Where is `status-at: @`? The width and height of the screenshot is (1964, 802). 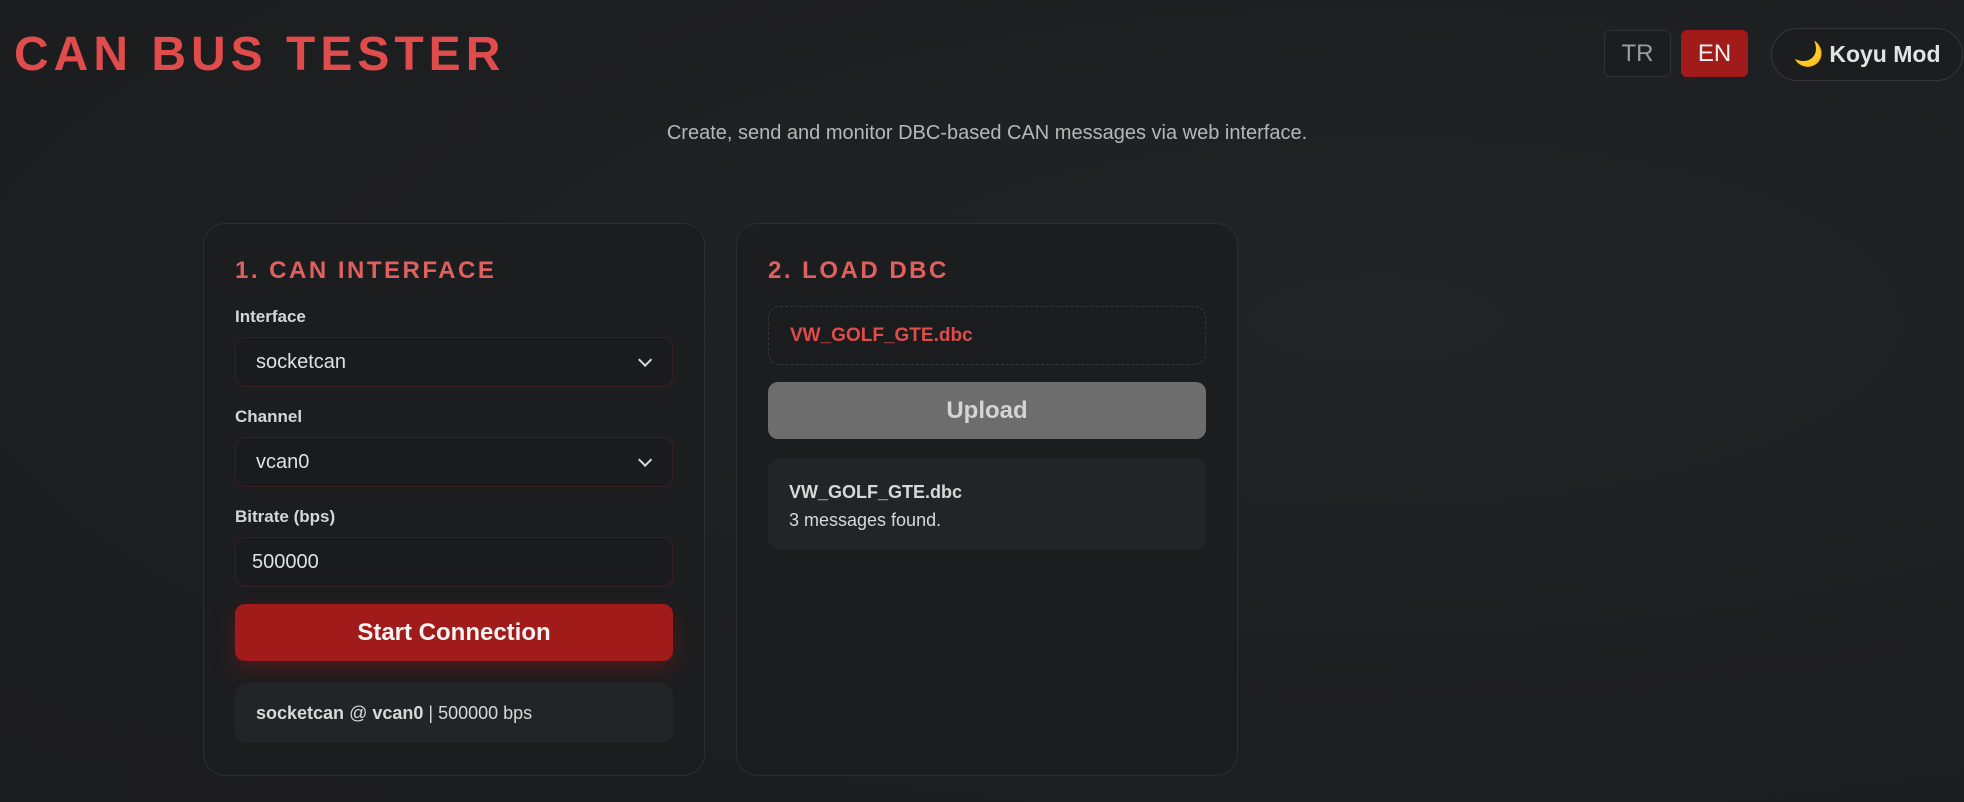
status-at: @ is located at coordinates (358, 712).